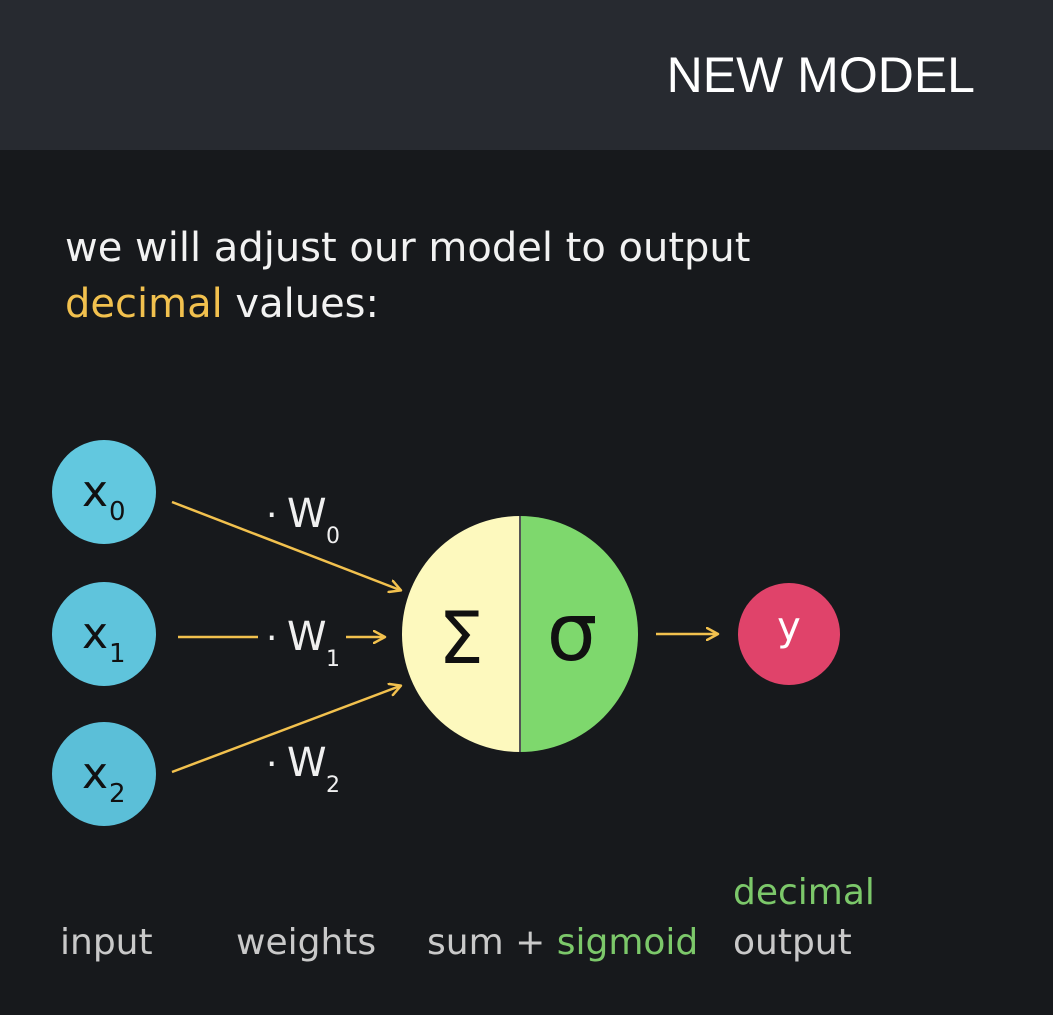 This screenshot has height=1015, width=1053. I want to click on weight-w2-base: W, so click(307, 763).